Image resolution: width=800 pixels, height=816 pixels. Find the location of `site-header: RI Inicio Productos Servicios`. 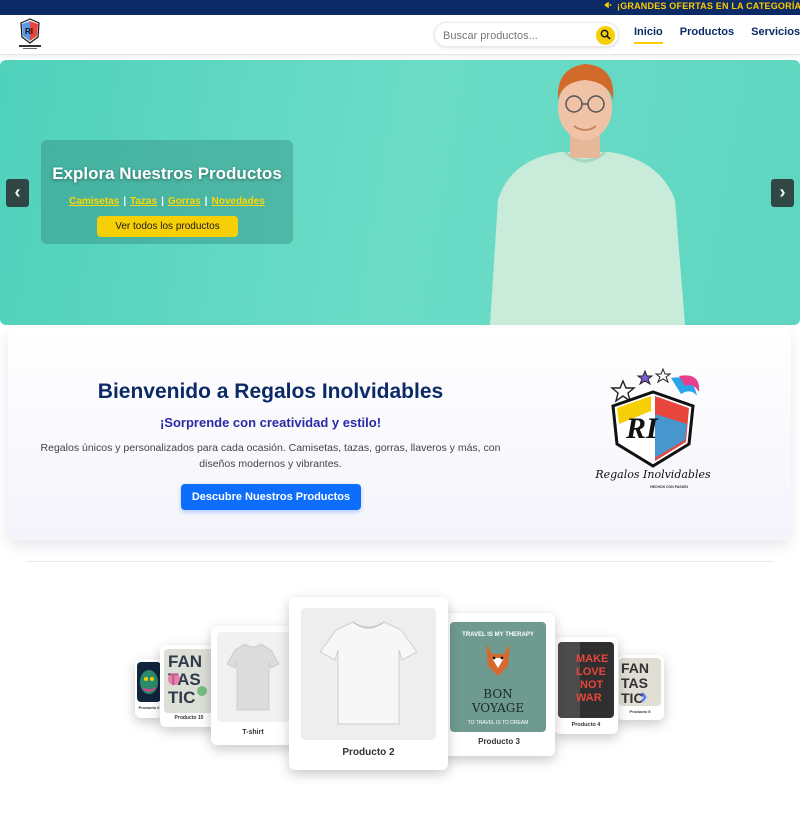

site-header: RI Inicio Productos Servicios is located at coordinates (400, 35).